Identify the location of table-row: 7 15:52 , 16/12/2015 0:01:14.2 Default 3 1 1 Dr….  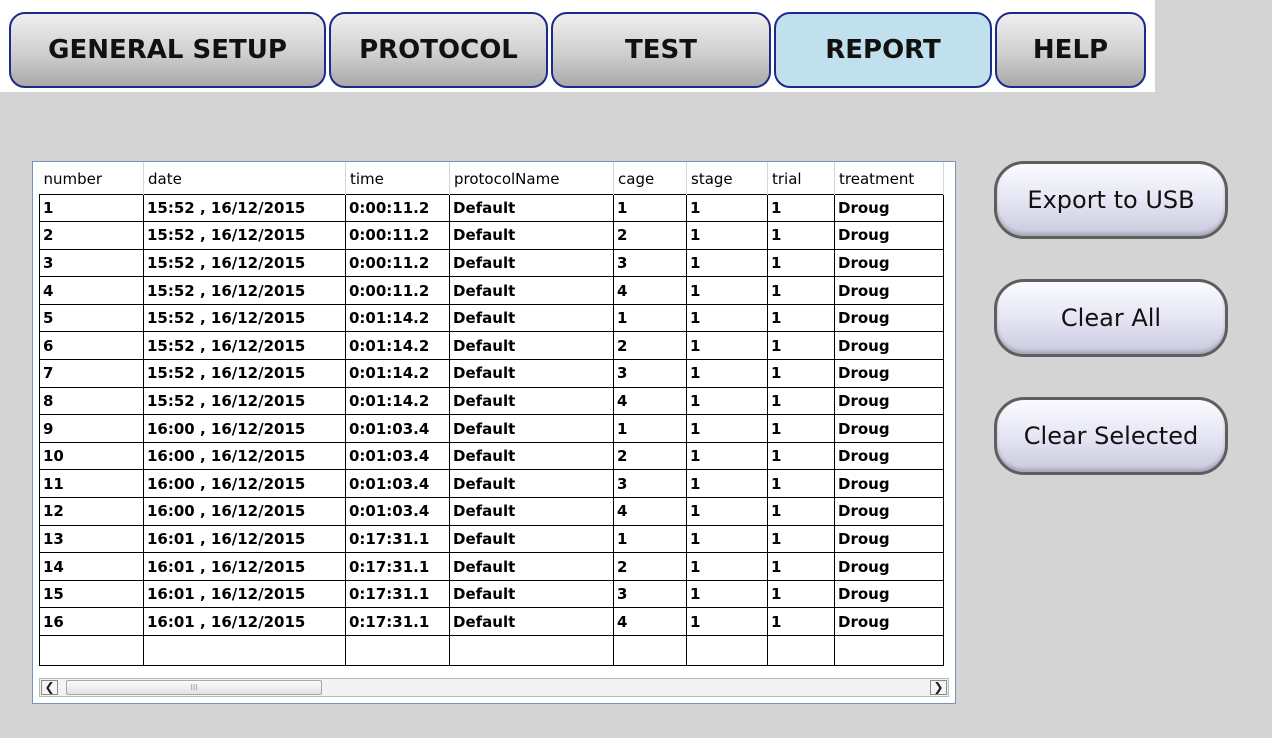
(491, 373).